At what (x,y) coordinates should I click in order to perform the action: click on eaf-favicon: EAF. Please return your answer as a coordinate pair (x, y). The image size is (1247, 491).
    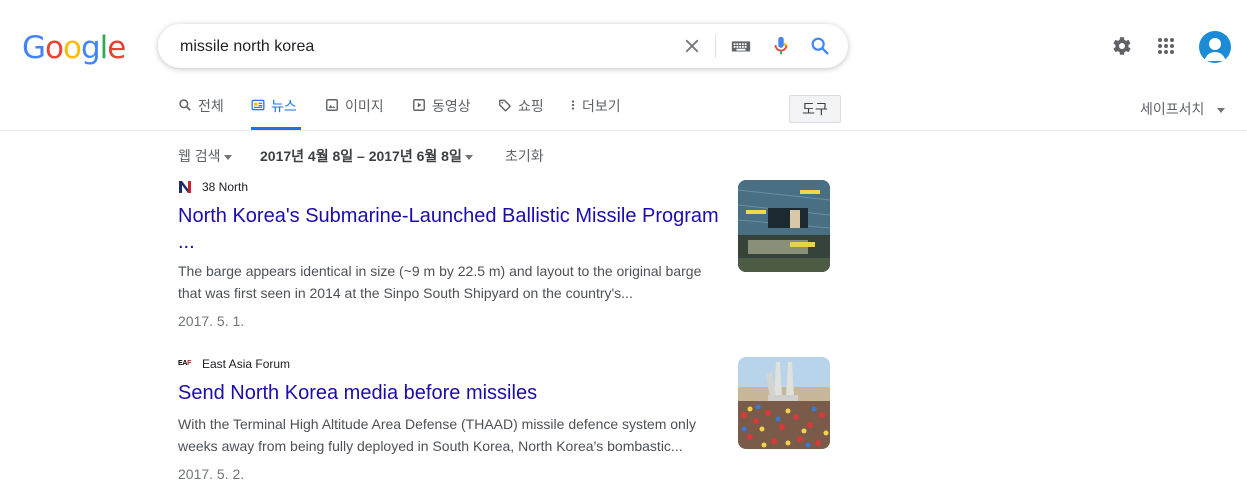
    Looking at the image, I should click on (185, 363).